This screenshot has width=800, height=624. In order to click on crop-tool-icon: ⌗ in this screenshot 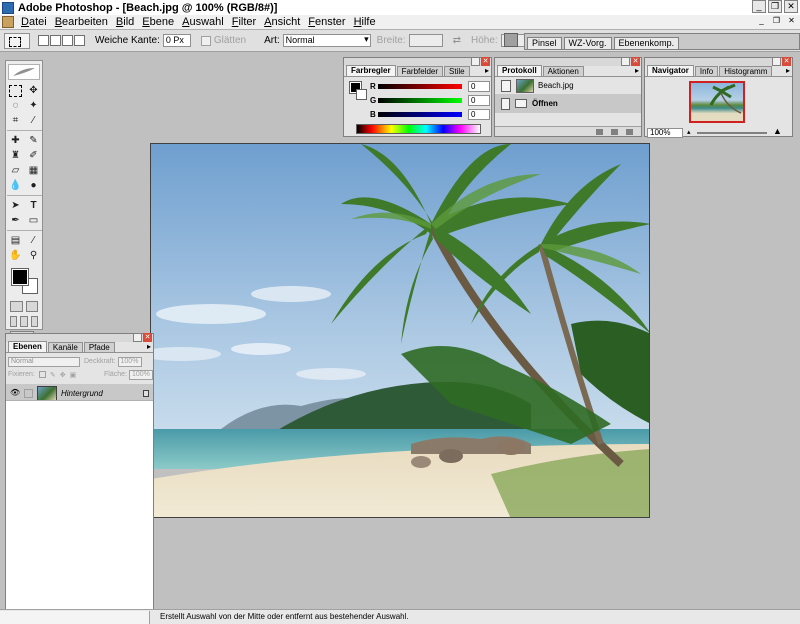, I will do `click(15, 121)`.